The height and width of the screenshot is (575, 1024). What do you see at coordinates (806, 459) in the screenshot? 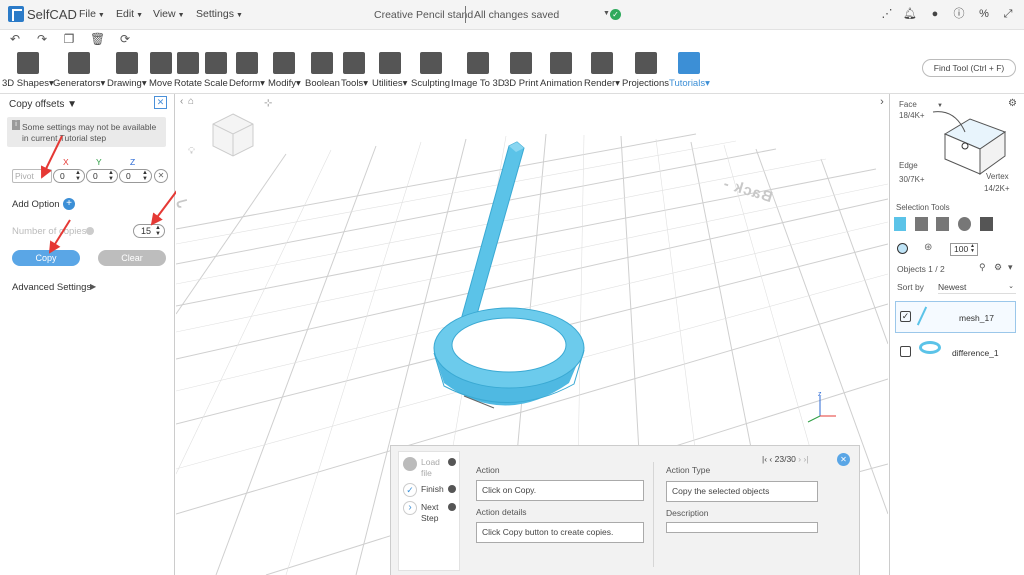
I see `last-step-icon: ›|` at bounding box center [806, 459].